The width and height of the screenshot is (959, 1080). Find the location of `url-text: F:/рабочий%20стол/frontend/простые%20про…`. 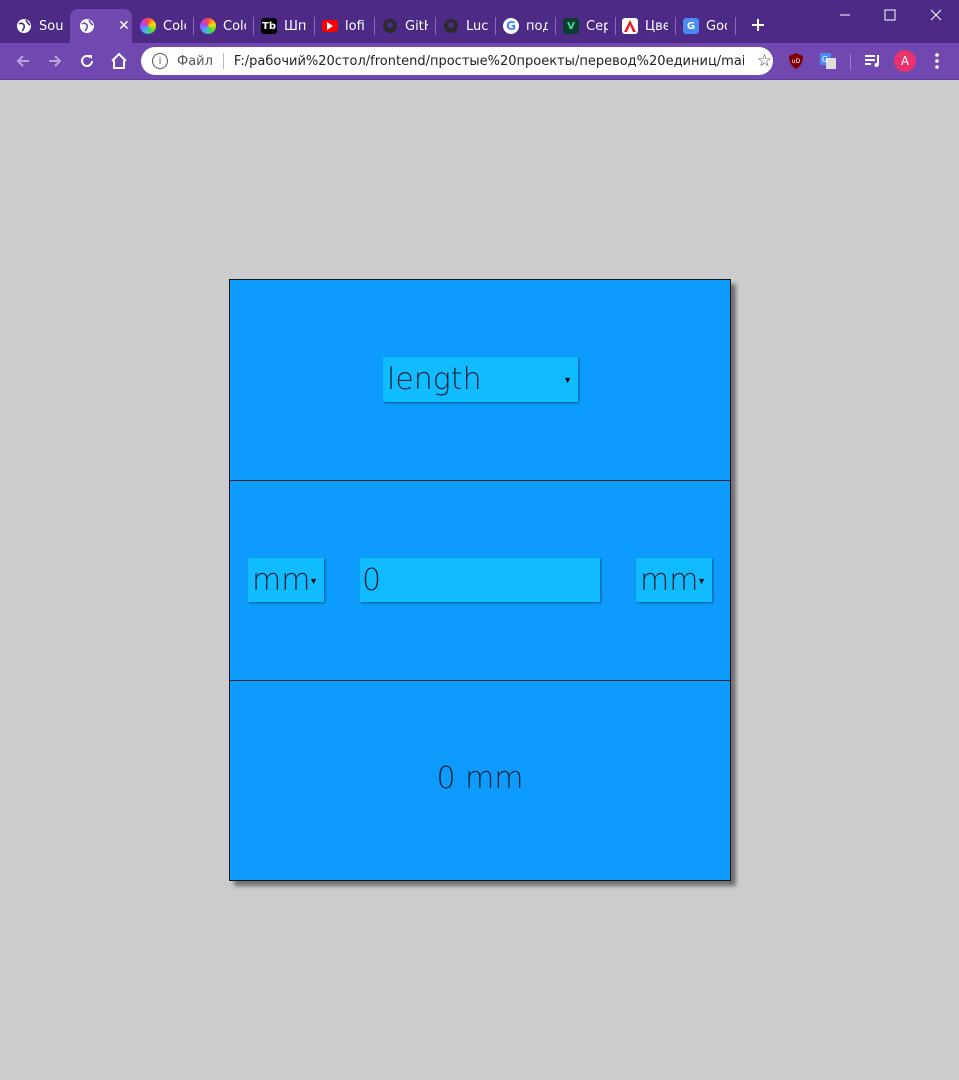

url-text: F:/рабочий%20стол/frontend/простые%20про… is located at coordinates (489, 61).